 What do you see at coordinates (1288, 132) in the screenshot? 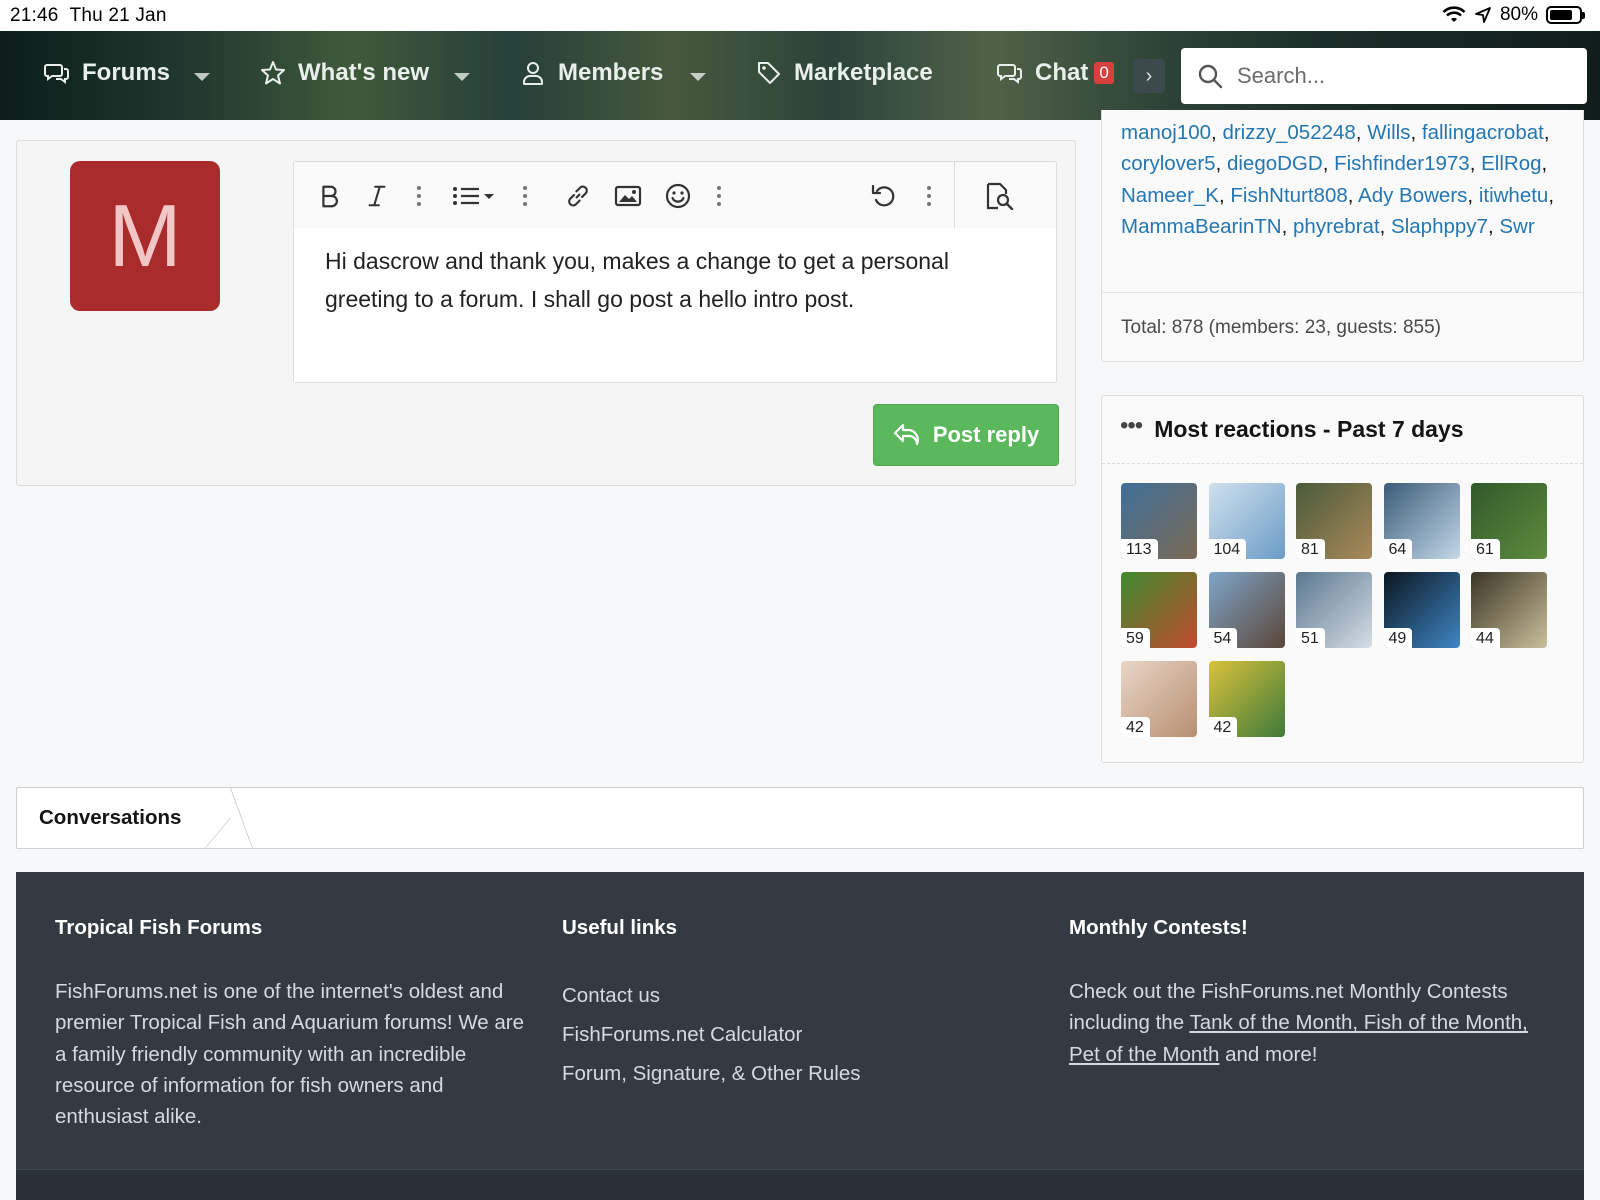
I see `online-member-link: drizzy_052248` at bounding box center [1288, 132].